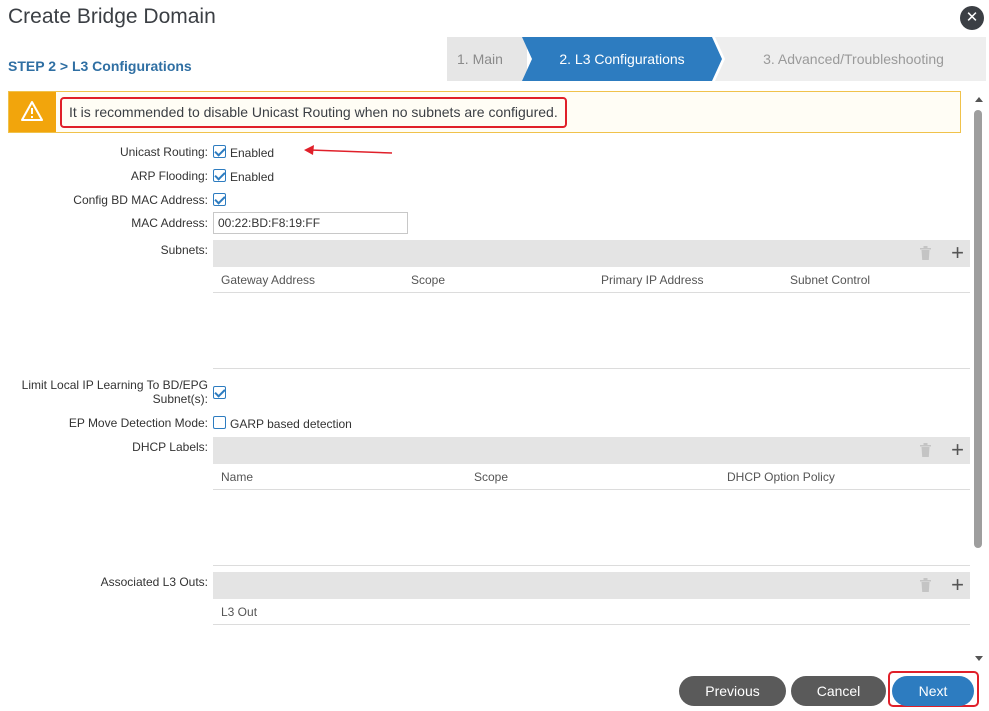  What do you see at coordinates (348, 150) in the screenshot?
I see `annotation-arrow` at bounding box center [348, 150].